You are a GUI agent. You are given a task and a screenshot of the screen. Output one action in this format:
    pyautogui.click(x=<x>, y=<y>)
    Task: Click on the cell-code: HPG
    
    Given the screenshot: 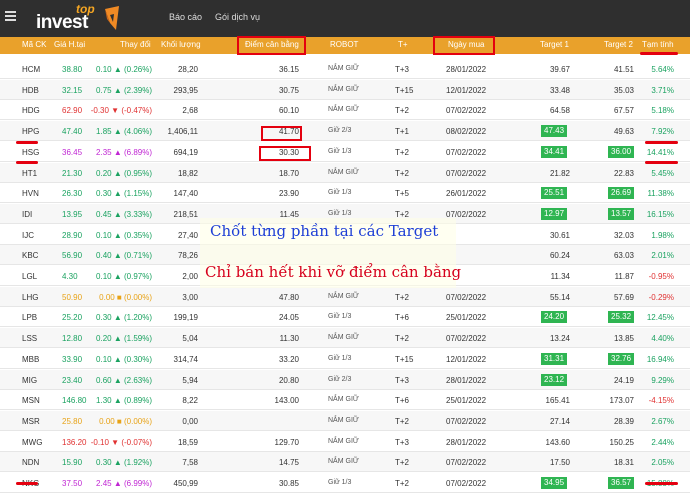 What is the action you would take?
    pyautogui.click(x=30, y=131)
    